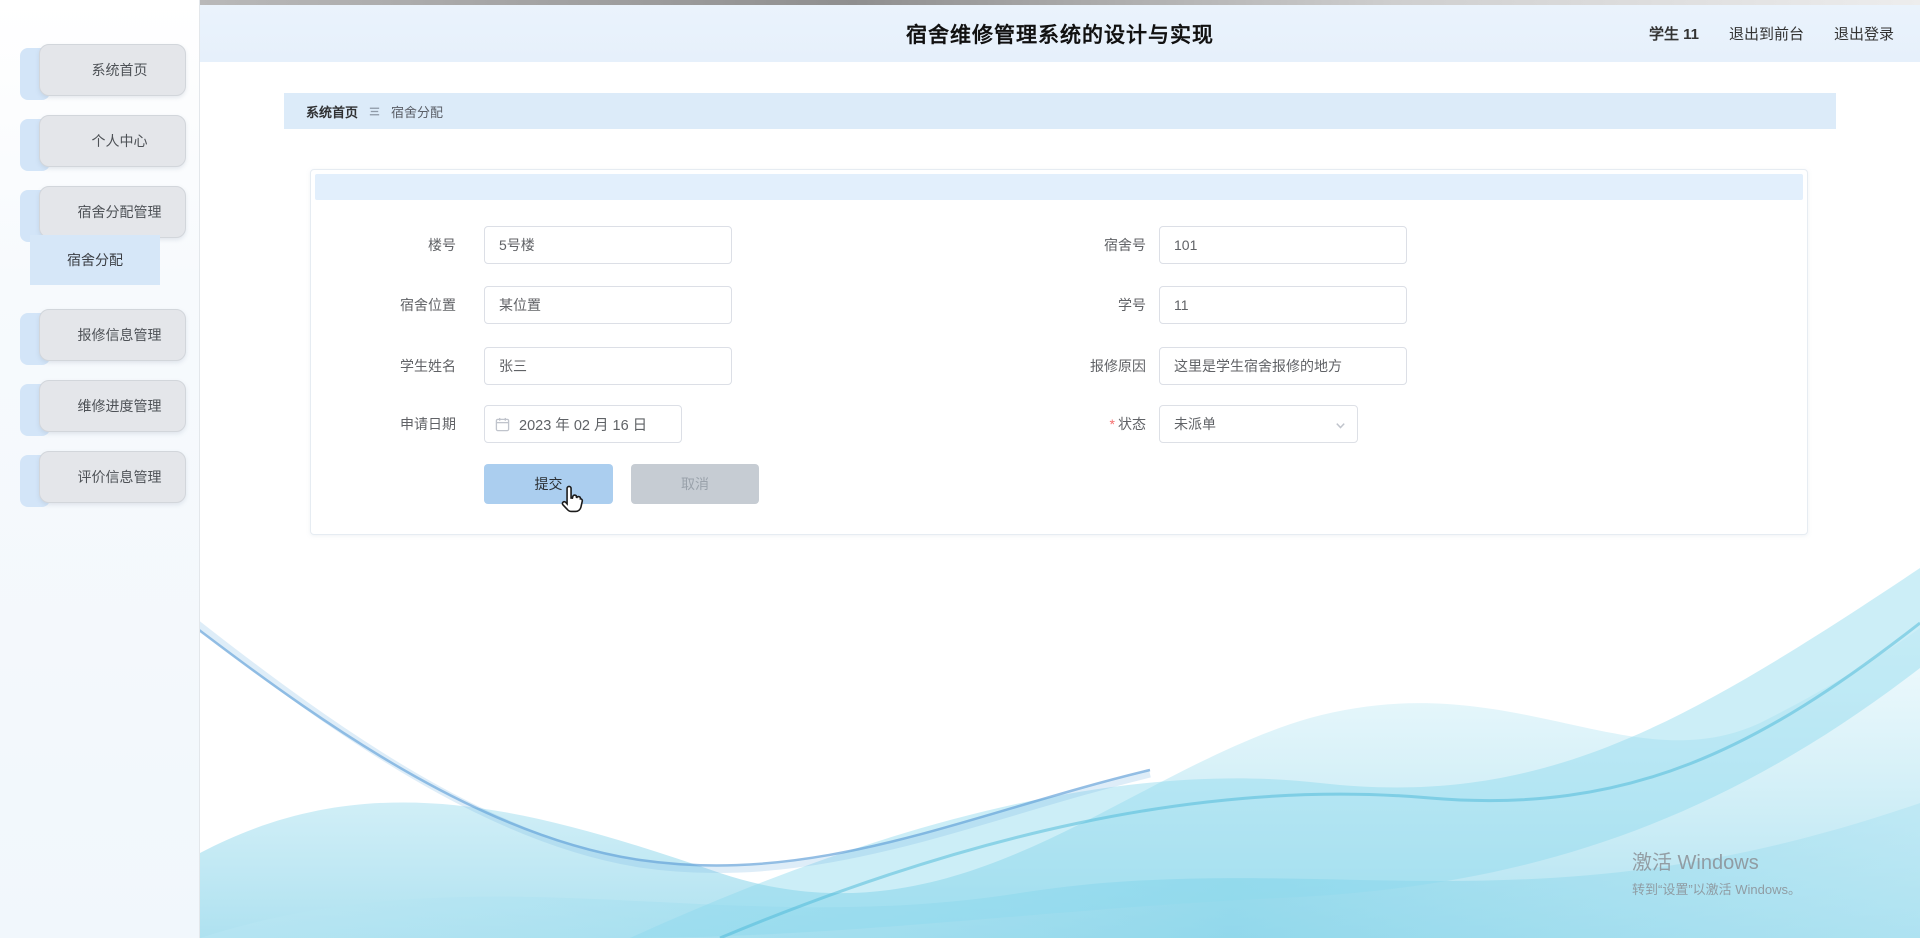 This screenshot has width=1920, height=938. What do you see at coordinates (1060, 33) in the screenshot?
I see `header-bar: 宿舍维修管理系统的设计与实现 学生 11 退出到前台 退出登录` at bounding box center [1060, 33].